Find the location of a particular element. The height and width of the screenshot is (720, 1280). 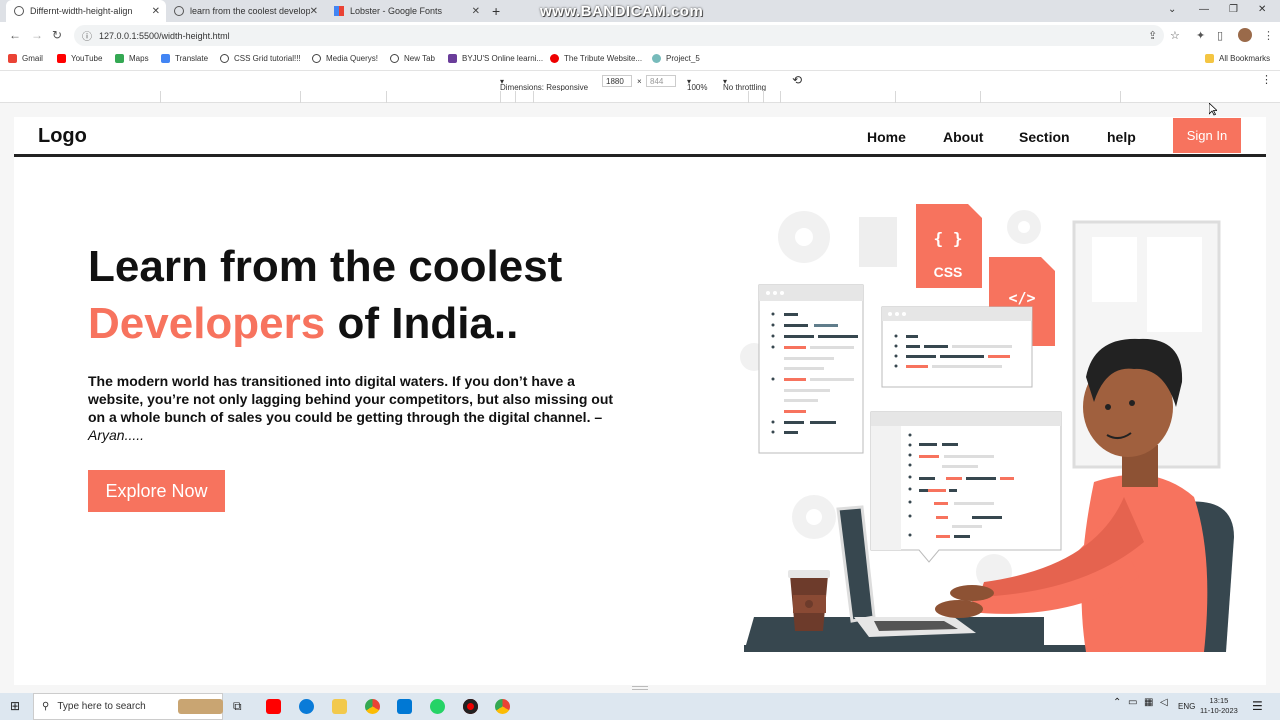

bookmark-gmail: Gmail is located at coordinates (25, 58).